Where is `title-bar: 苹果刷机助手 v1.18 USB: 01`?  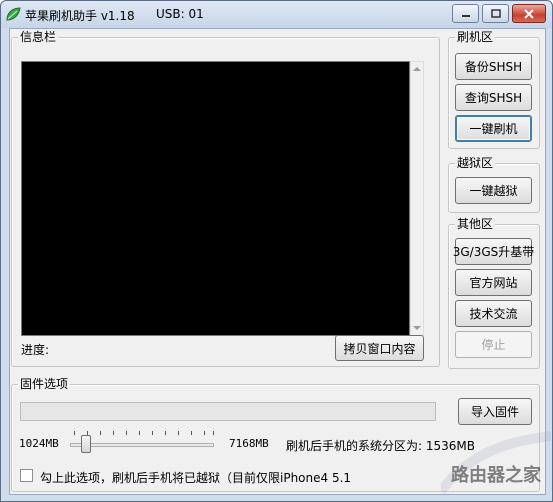 title-bar: 苹果刷机助手 v1.18 USB: 01 is located at coordinates (276, 14).